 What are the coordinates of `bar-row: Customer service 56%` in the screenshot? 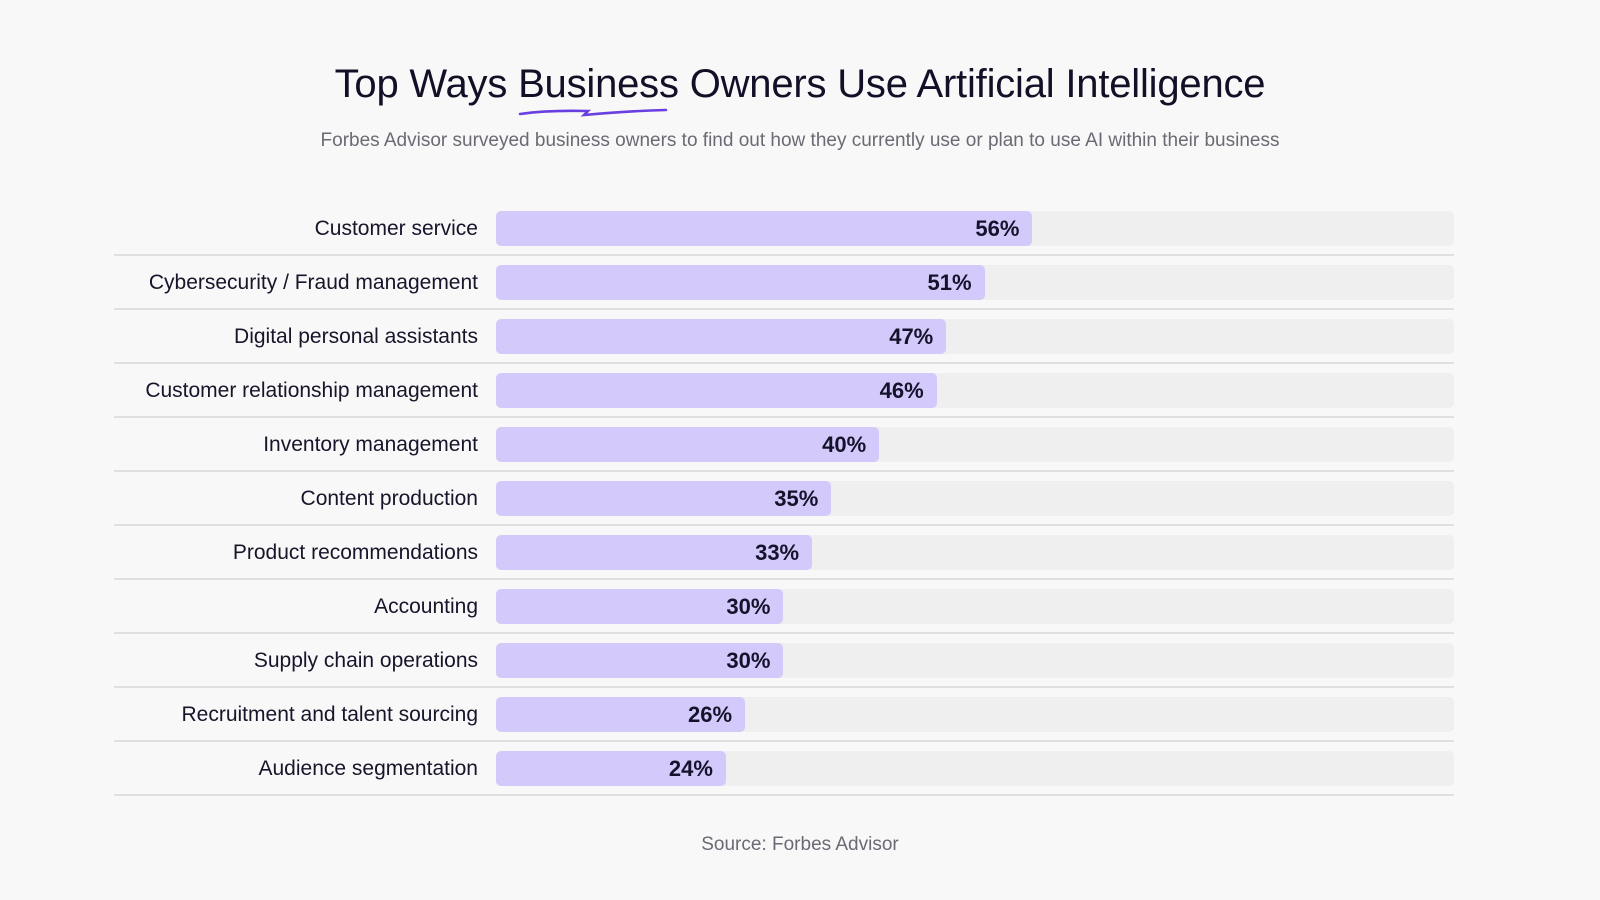 It's located at (784, 229).